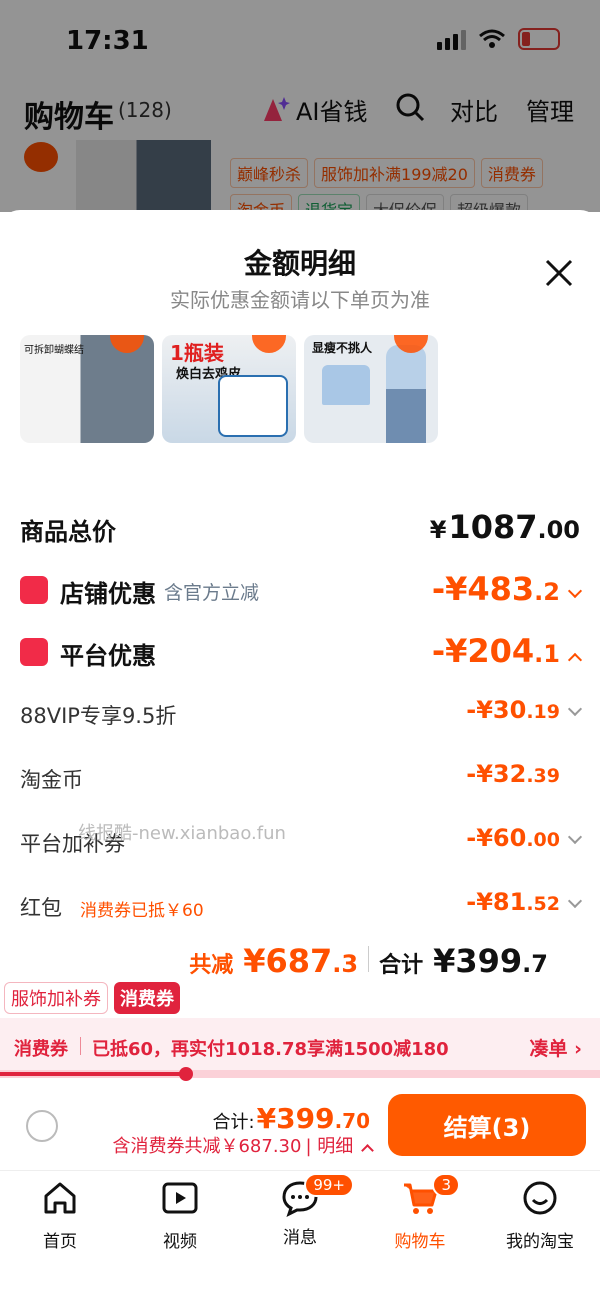  Describe the element at coordinates (142, 911) in the screenshot. I see `red-packet-note: 消费券已抵￥60` at that location.